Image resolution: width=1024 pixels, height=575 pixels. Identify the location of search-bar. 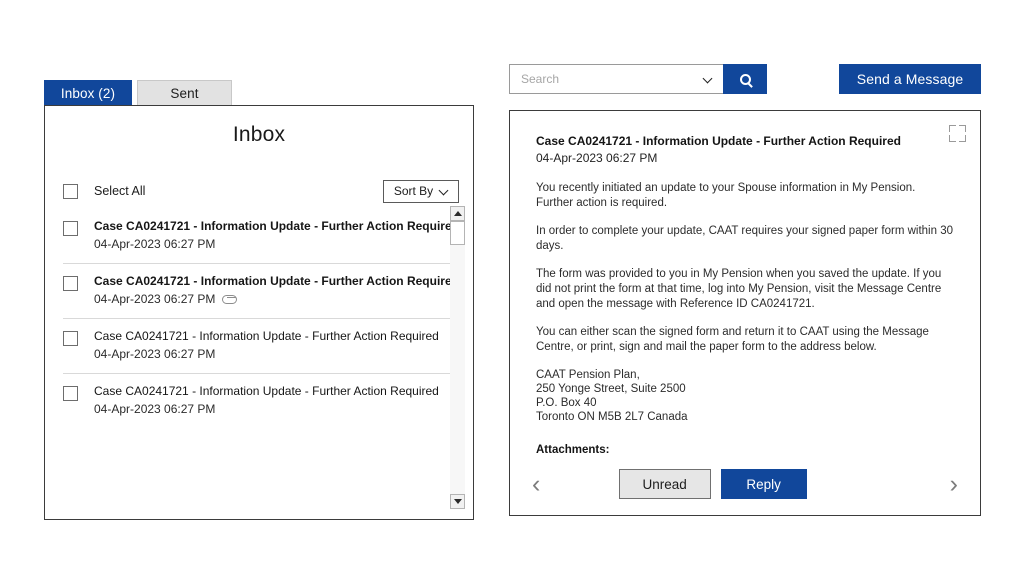
(638, 79).